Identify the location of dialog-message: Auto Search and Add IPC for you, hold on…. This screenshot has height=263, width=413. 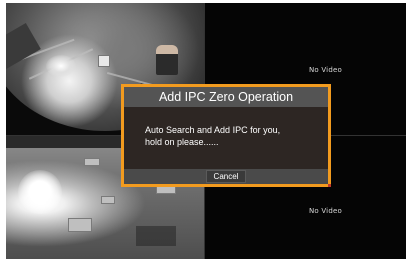
(232, 136).